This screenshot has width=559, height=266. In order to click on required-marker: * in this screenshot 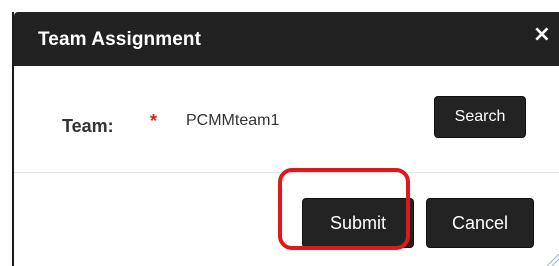, I will do `click(154, 121)`.